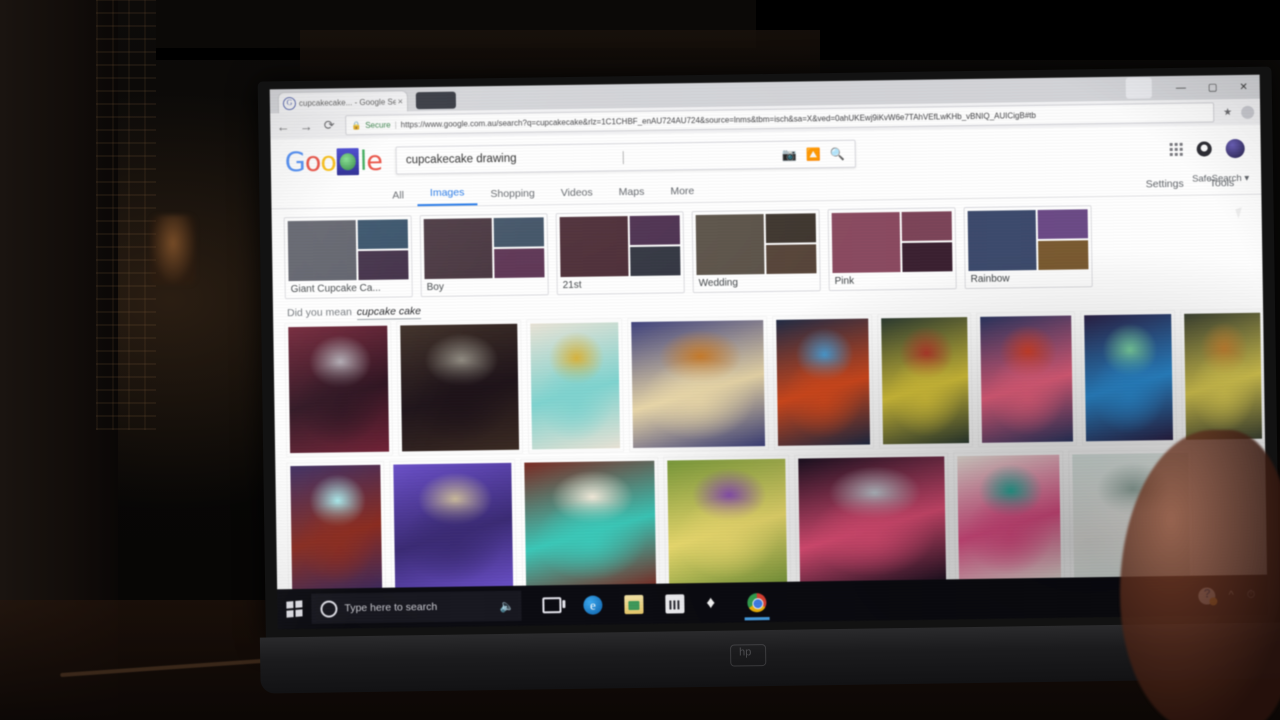 This screenshot has height=720, width=1280. What do you see at coordinates (334, 161) in the screenshot?
I see `google-logo: G o o l e` at bounding box center [334, 161].